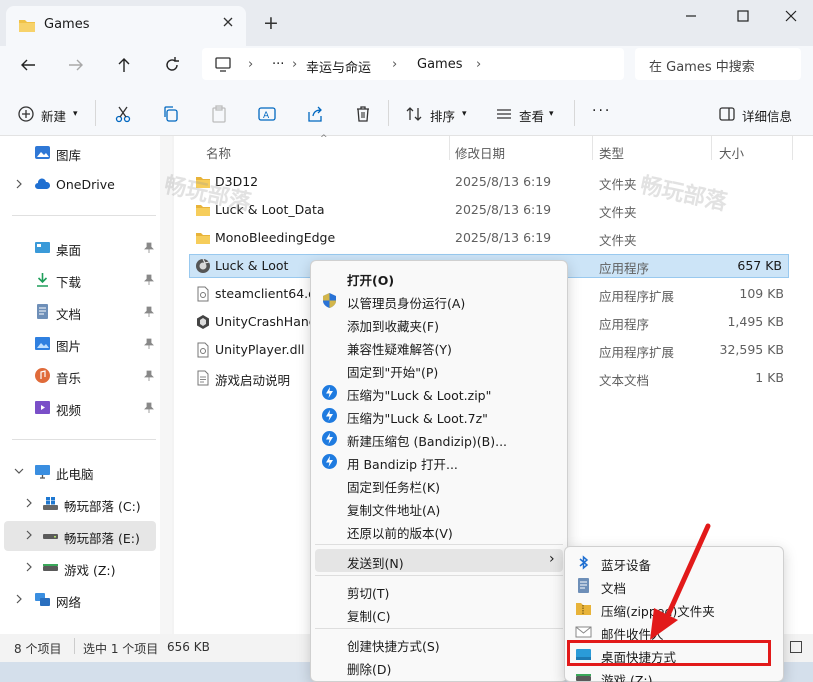 This screenshot has width=813, height=682. I want to click on details-pane-icon, so click(727, 114).